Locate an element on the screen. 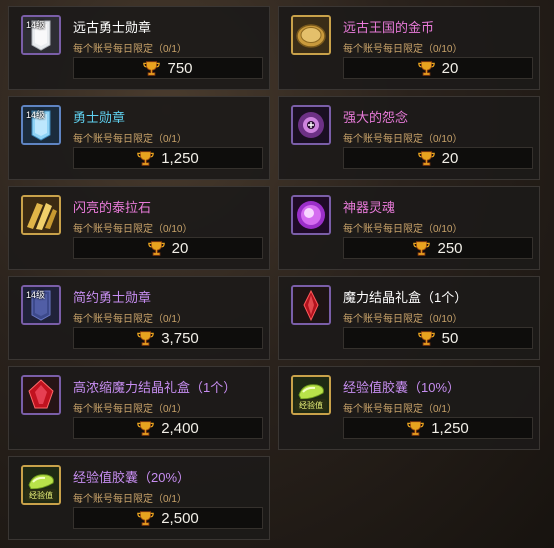  item-name: 远古王国的金币 is located at coordinates (389, 27).